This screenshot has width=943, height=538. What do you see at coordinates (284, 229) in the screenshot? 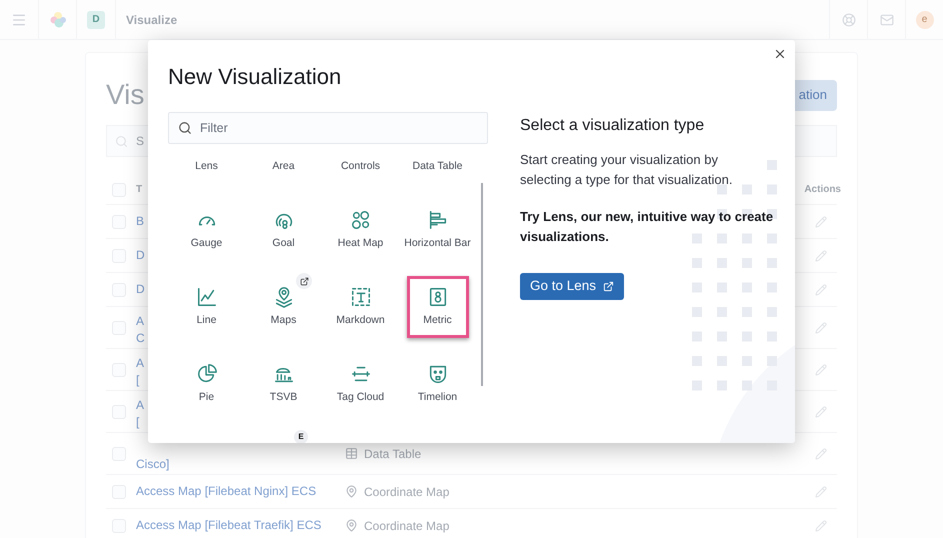
I see `visualization-type-card: Goal` at bounding box center [284, 229].